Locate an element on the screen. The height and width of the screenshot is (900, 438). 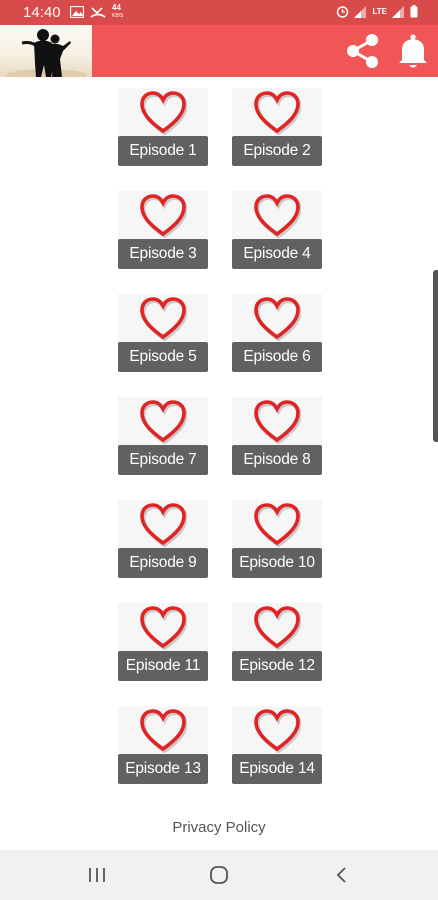
status-system-icons: LTE is located at coordinates (377, 11).